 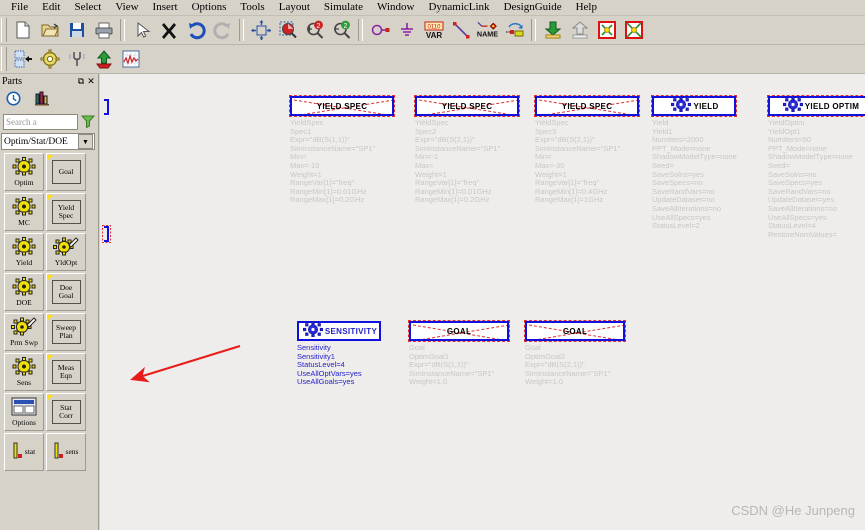 I want to click on undo-icon, so click(x=195, y=30).